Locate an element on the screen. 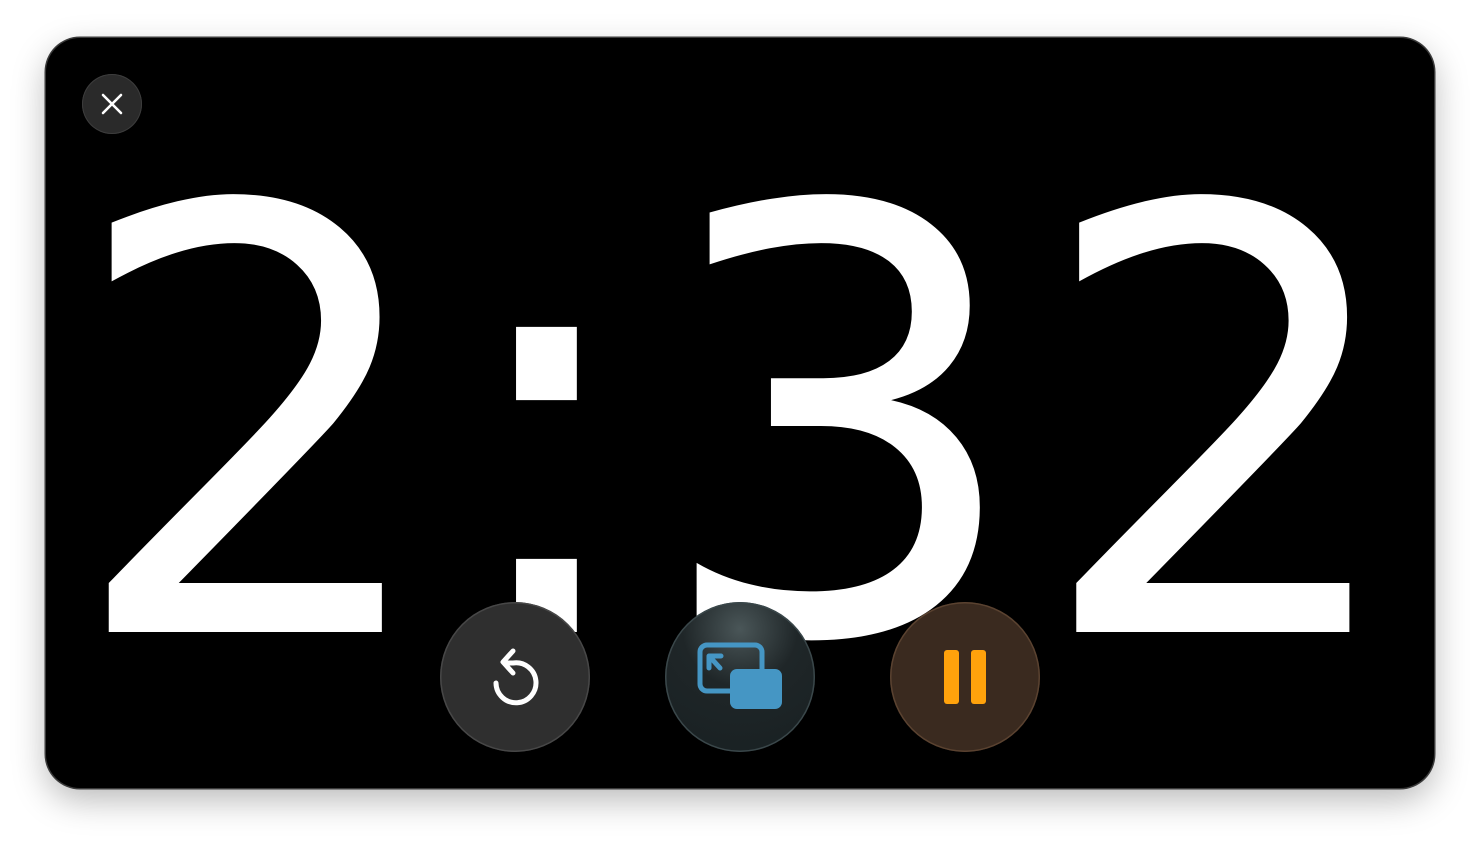 This screenshot has width=1480, height=842. picture-in-picture-icon is located at coordinates (739, 675).